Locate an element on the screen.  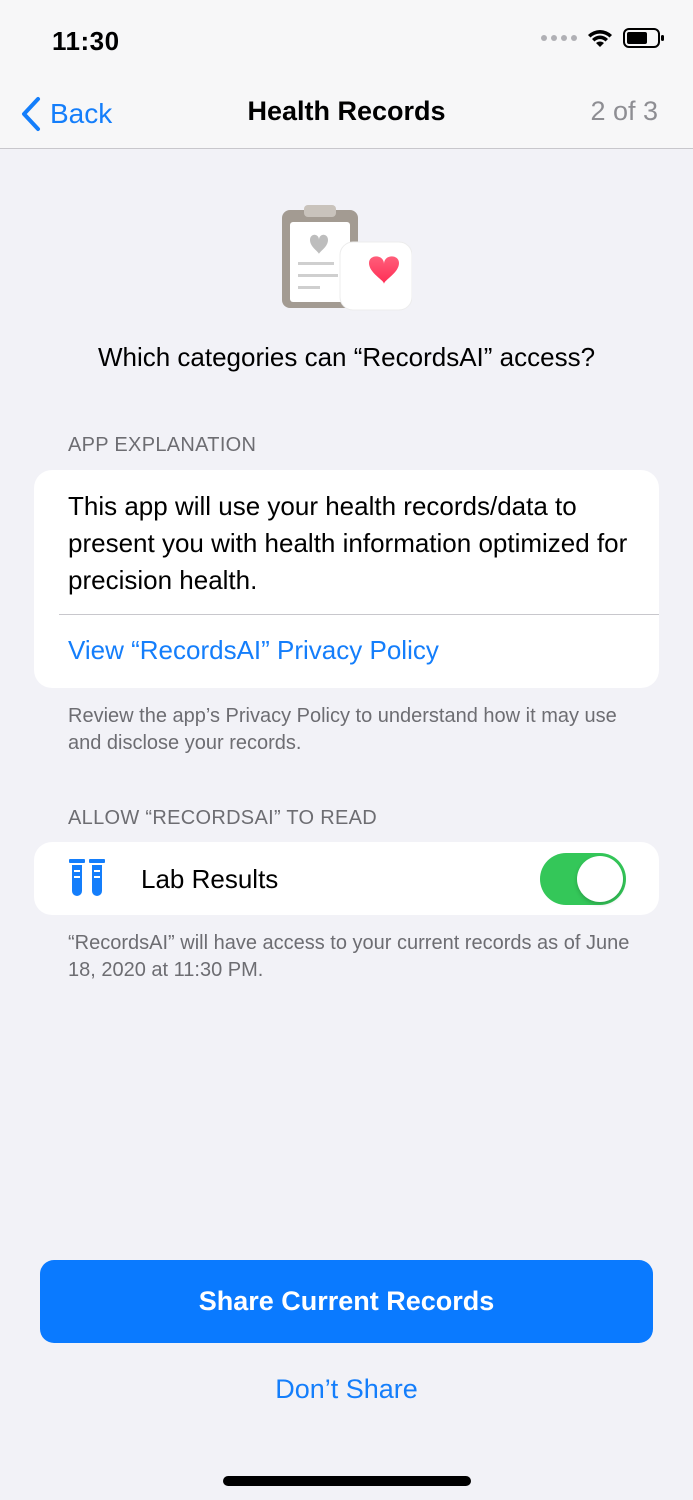
health-records-icon is located at coordinates (347, 258).